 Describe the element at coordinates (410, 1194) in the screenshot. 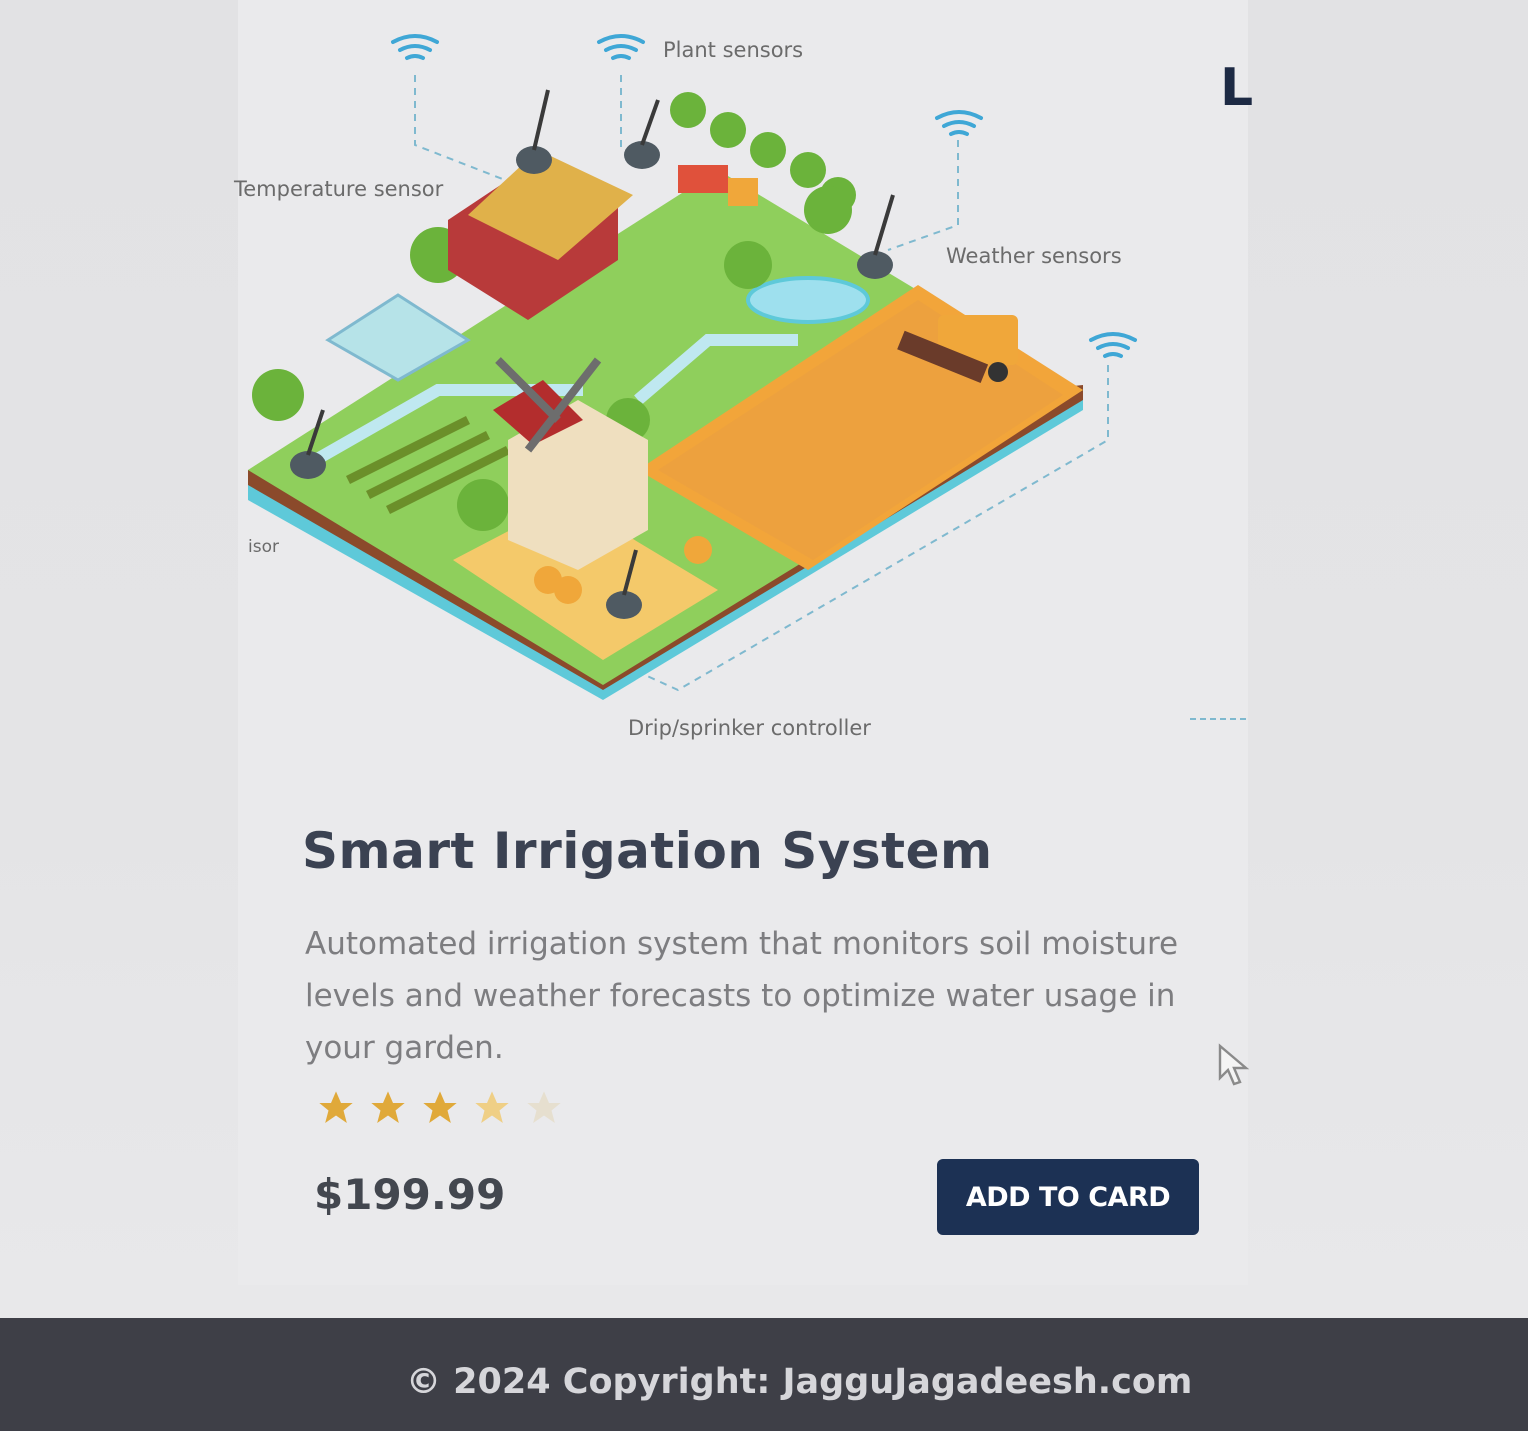

I see `product-price: $199.99` at that location.